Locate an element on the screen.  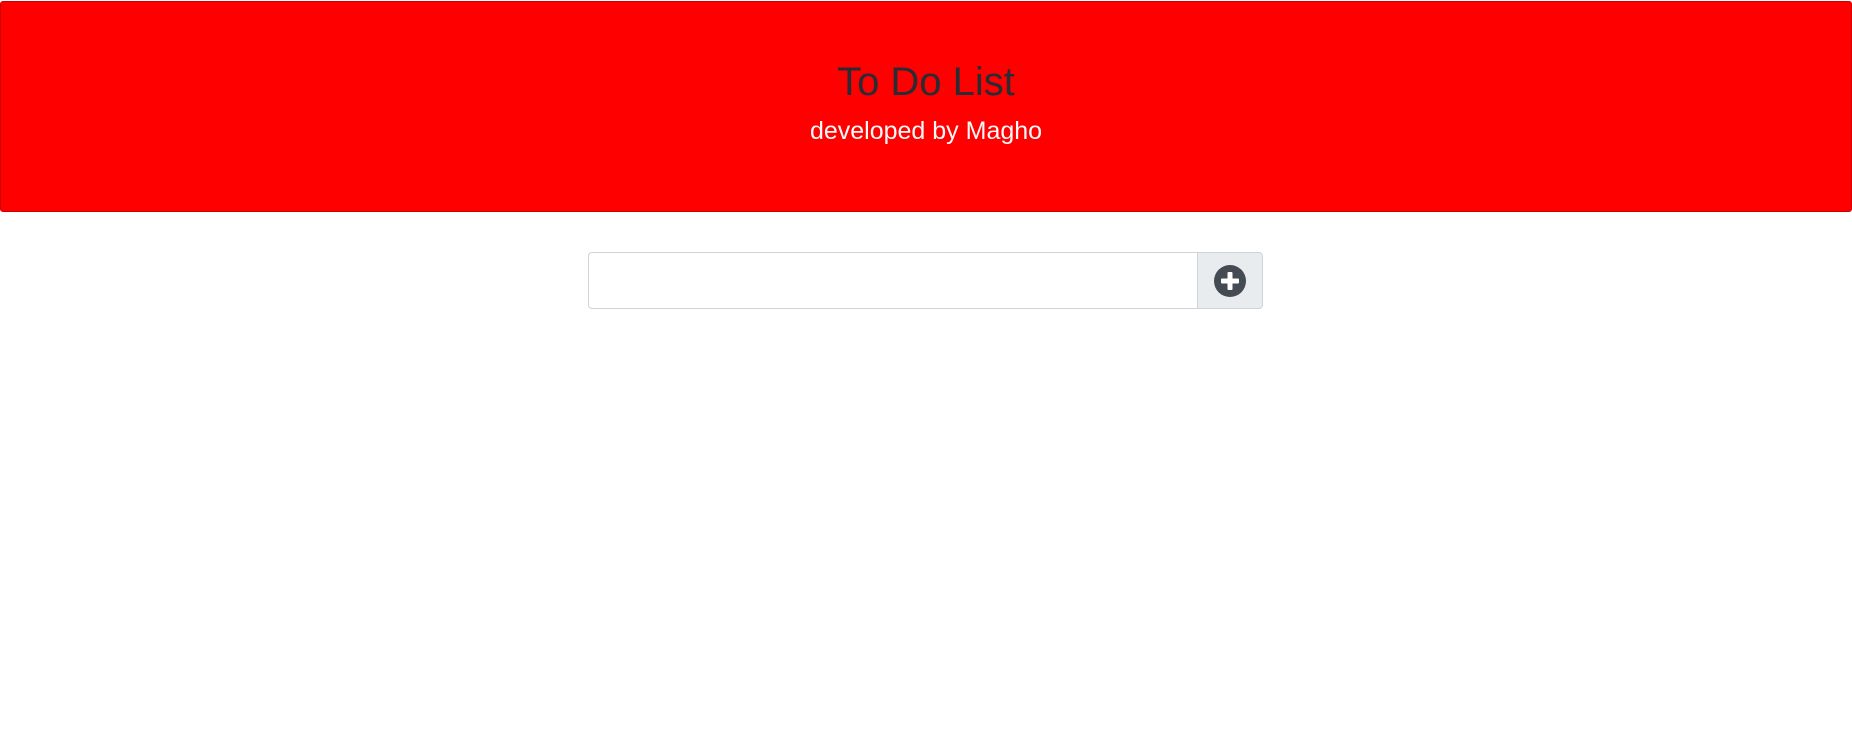
page-title: To Do List is located at coordinates (926, 82).